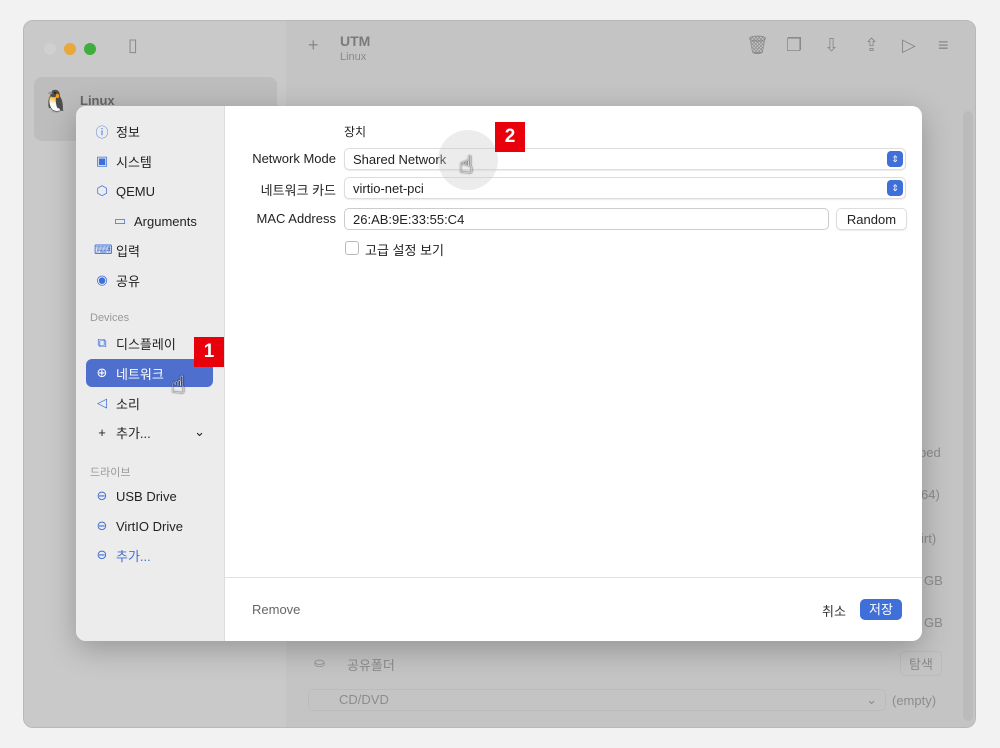  I want to click on label: 공유, so click(128, 281).